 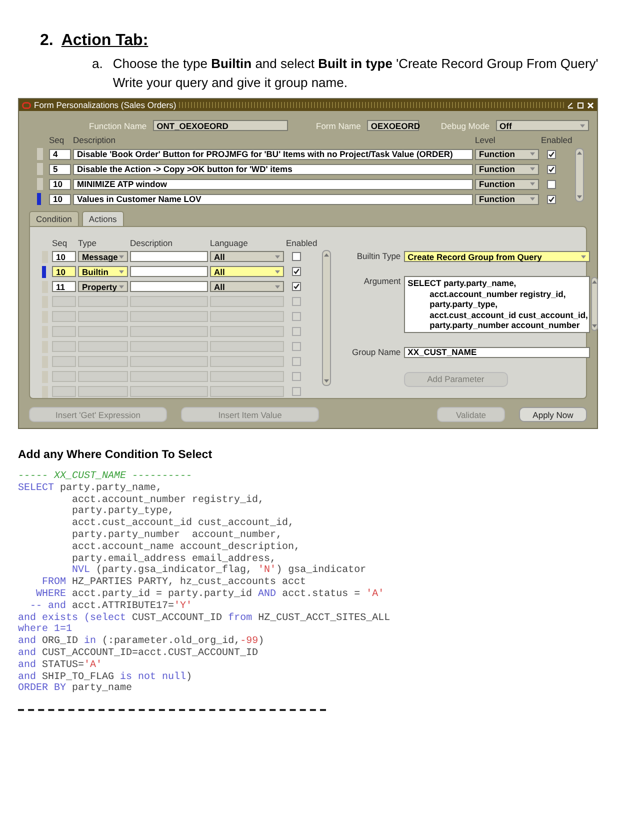 What do you see at coordinates (542, 125) in the screenshot?
I see `debug-mode-dropdown: Off` at bounding box center [542, 125].